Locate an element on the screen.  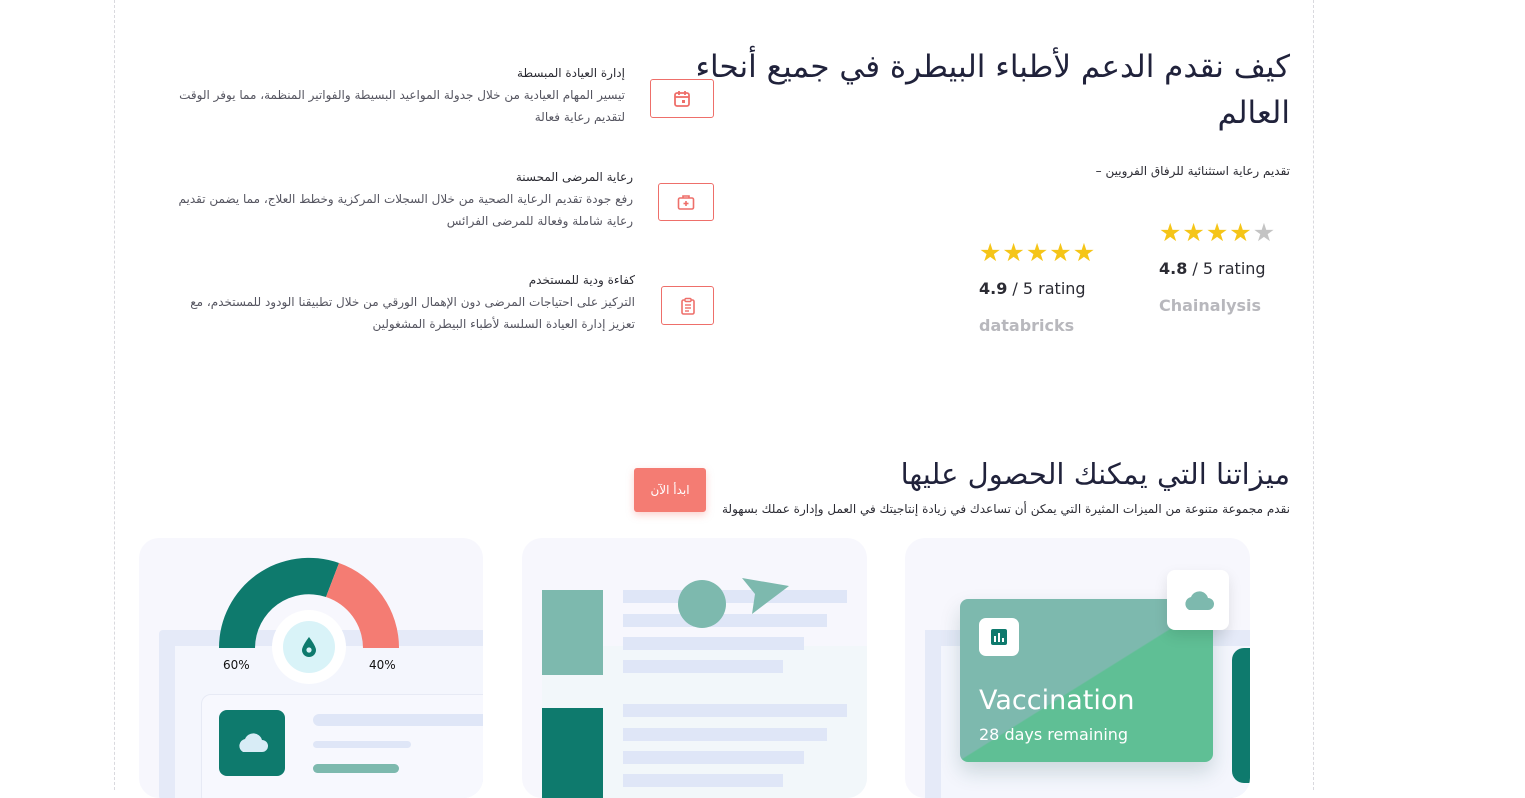
feature-card-gauge: 60% 40% is located at coordinates (311, 668).